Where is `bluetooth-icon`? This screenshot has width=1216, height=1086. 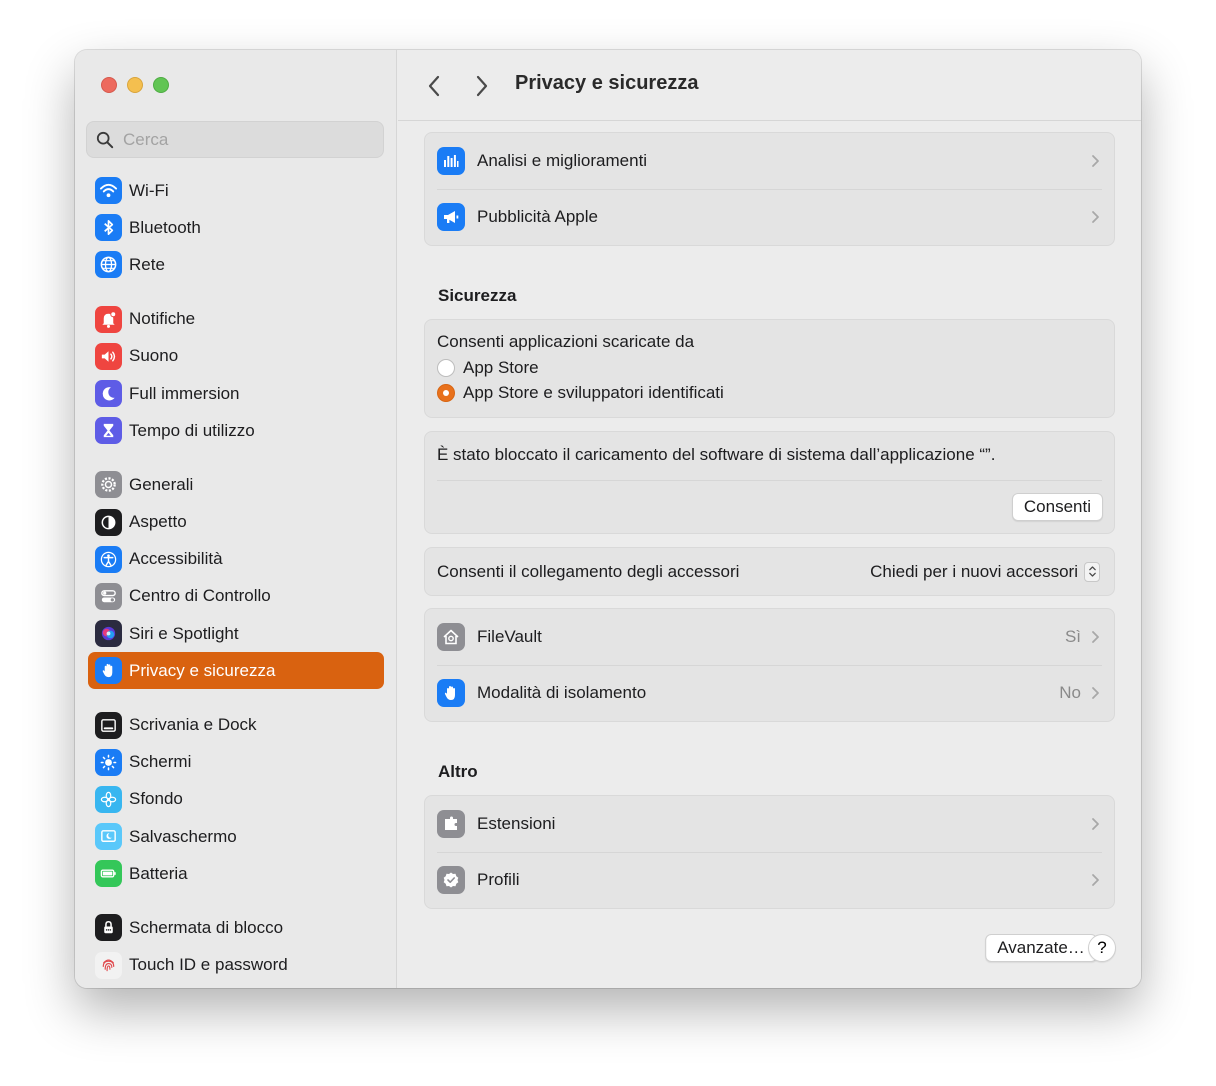 bluetooth-icon is located at coordinates (108, 228).